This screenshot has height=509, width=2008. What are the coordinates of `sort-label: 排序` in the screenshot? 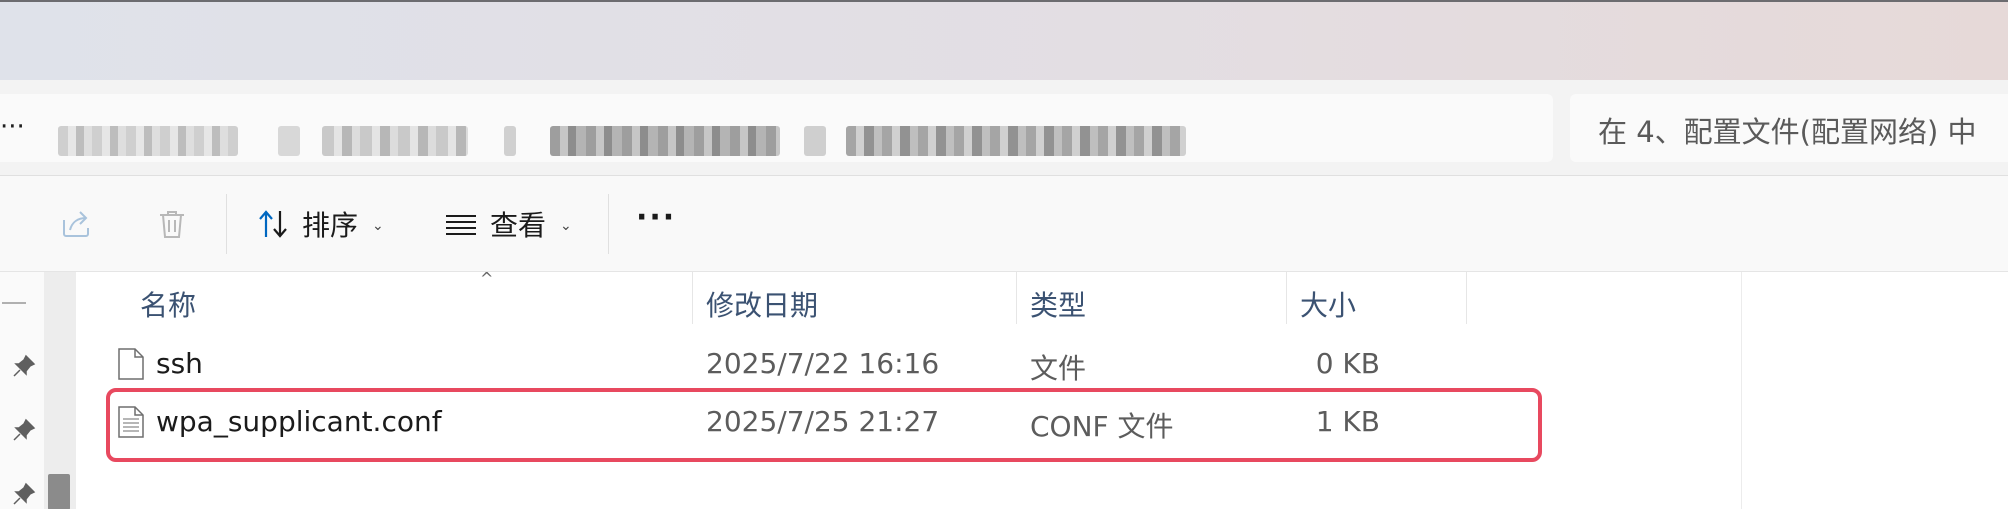 It's located at (330, 225).